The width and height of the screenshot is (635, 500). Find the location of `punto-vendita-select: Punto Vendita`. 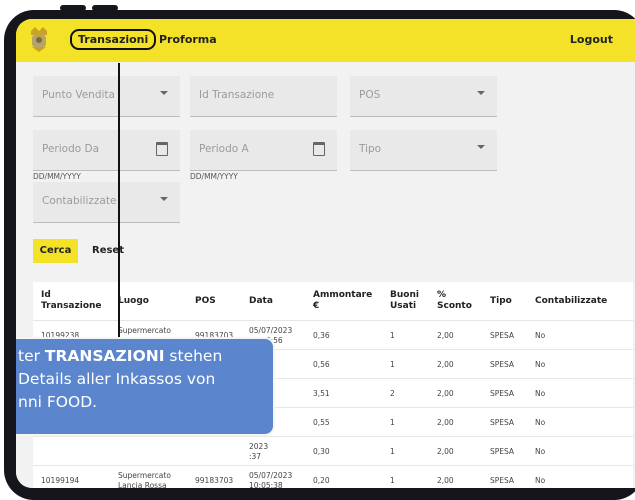

punto-vendita-select: Punto Vendita is located at coordinates (106, 96).